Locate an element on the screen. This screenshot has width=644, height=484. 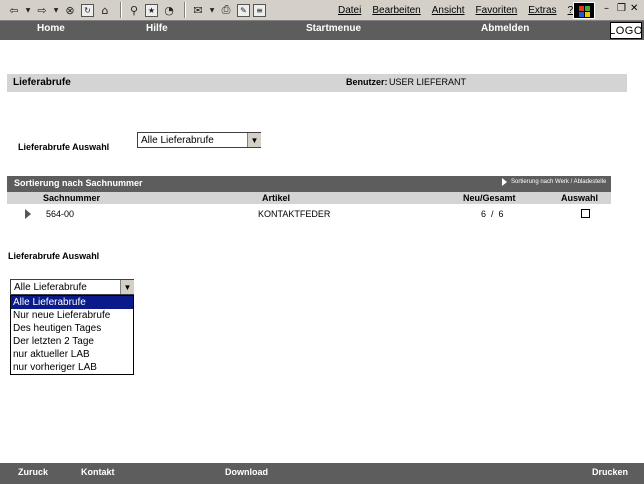
filter-label: Lieferabrufe Auswahl is located at coordinates (64, 147).